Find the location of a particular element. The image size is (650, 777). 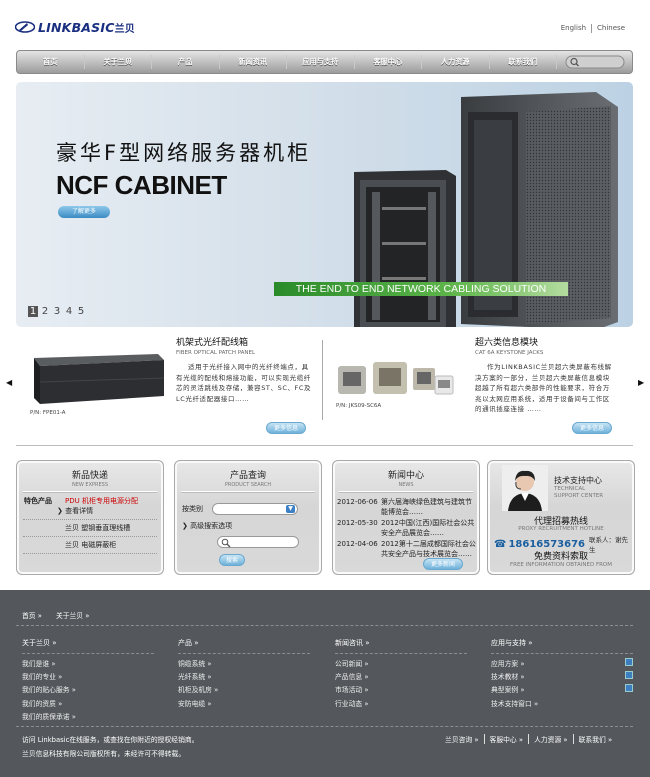

footer-link: 行业动态 » is located at coordinates (401, 704).